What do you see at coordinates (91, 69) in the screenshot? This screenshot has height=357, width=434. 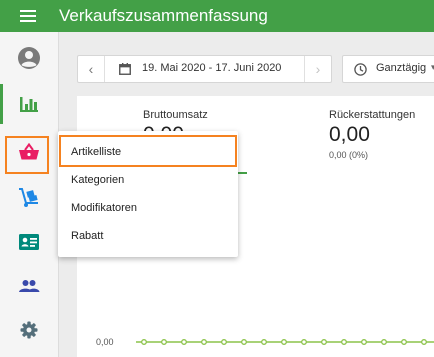 I see `prev-period-button: ‹` at bounding box center [91, 69].